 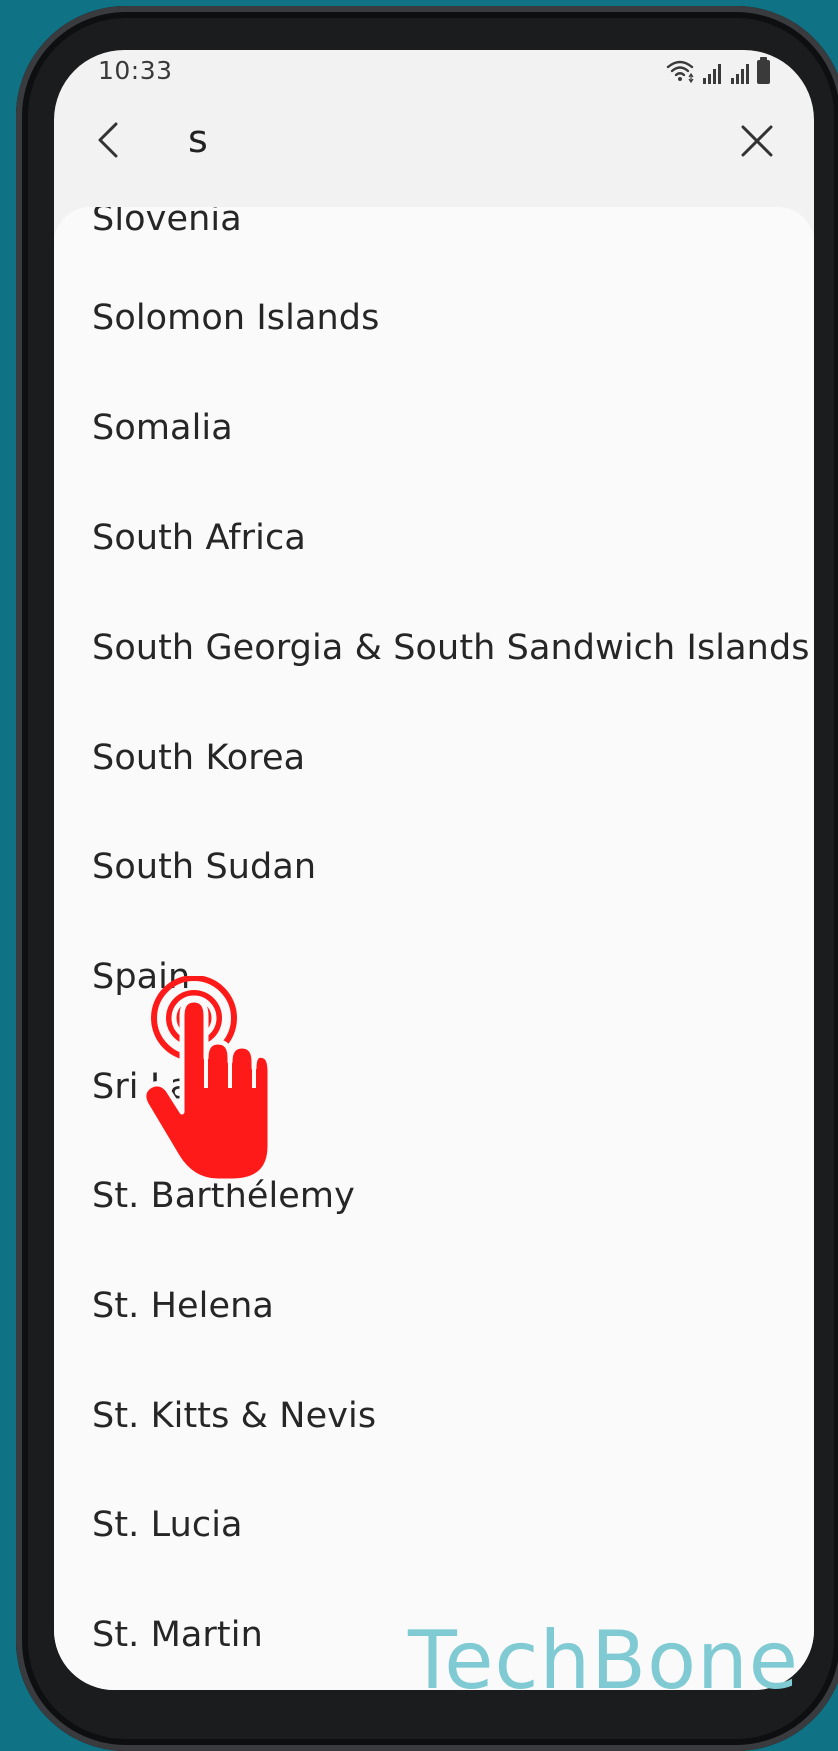 I want to click on chevron-left-icon, so click(x=110, y=140).